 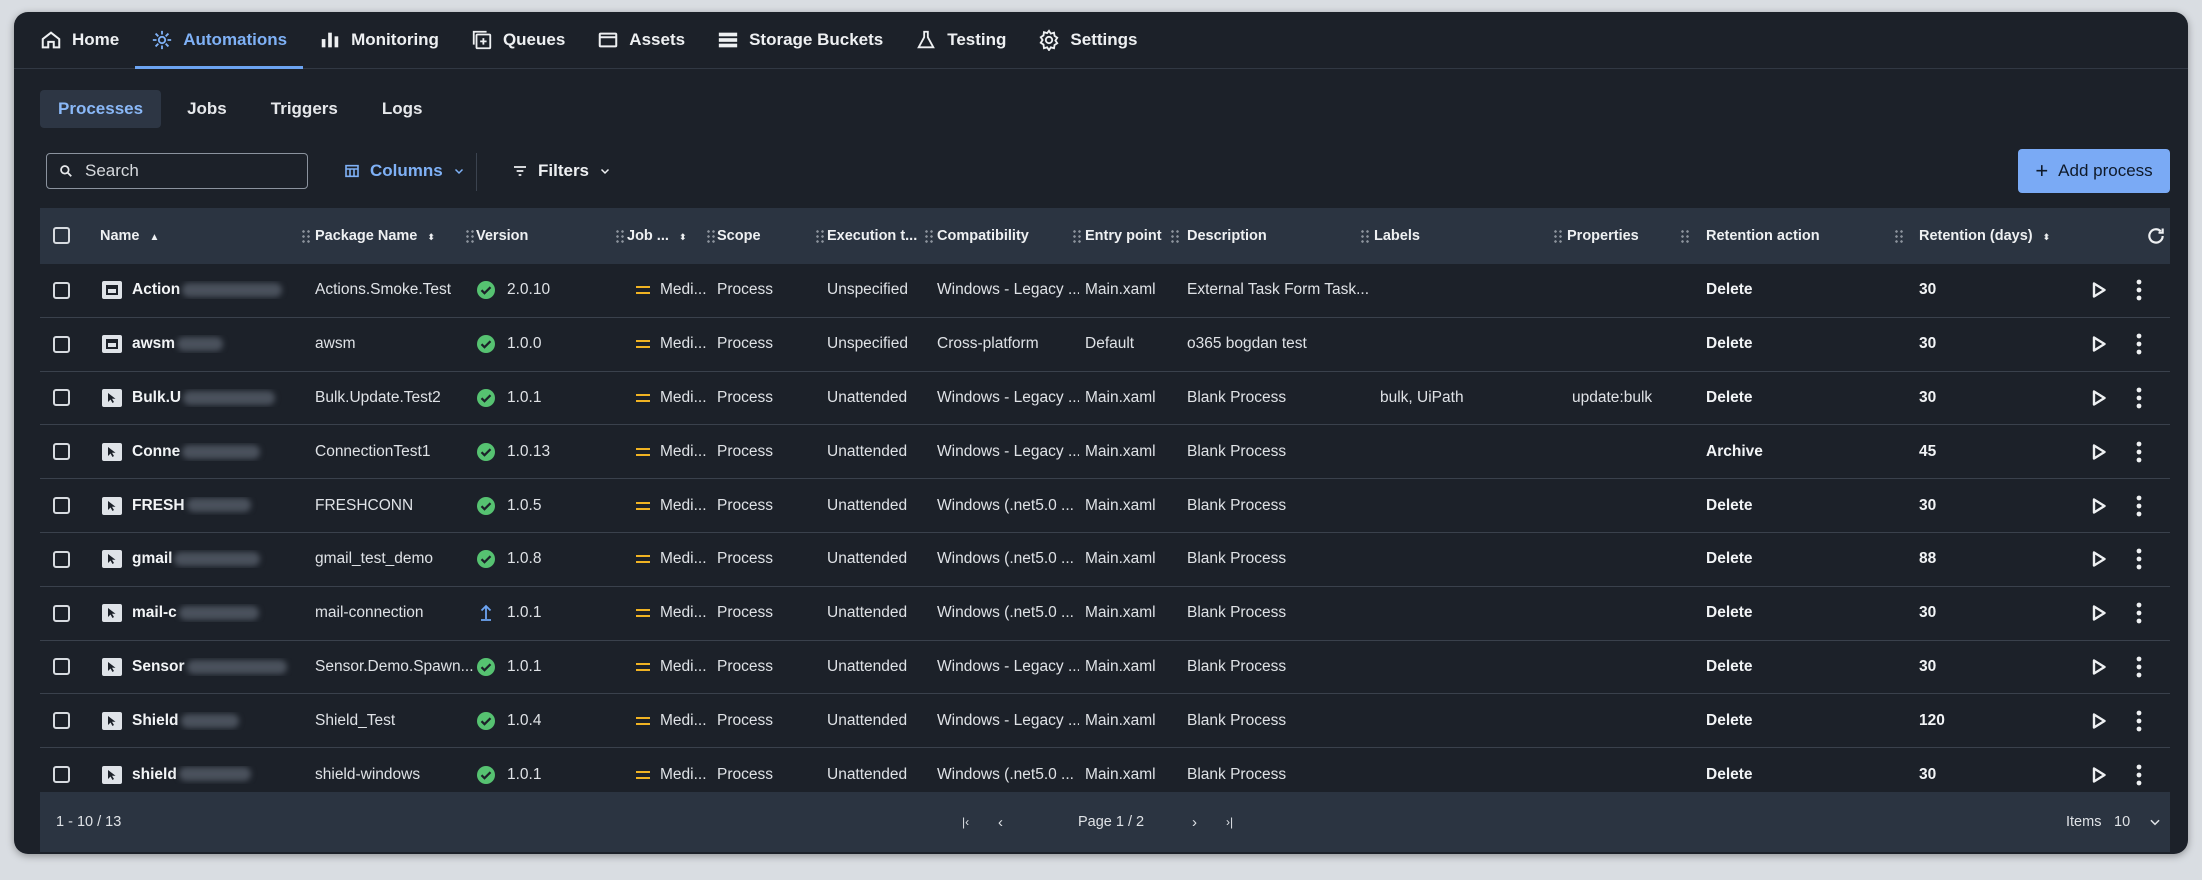 I want to click on process-name: mail-c, so click(x=212, y=613).